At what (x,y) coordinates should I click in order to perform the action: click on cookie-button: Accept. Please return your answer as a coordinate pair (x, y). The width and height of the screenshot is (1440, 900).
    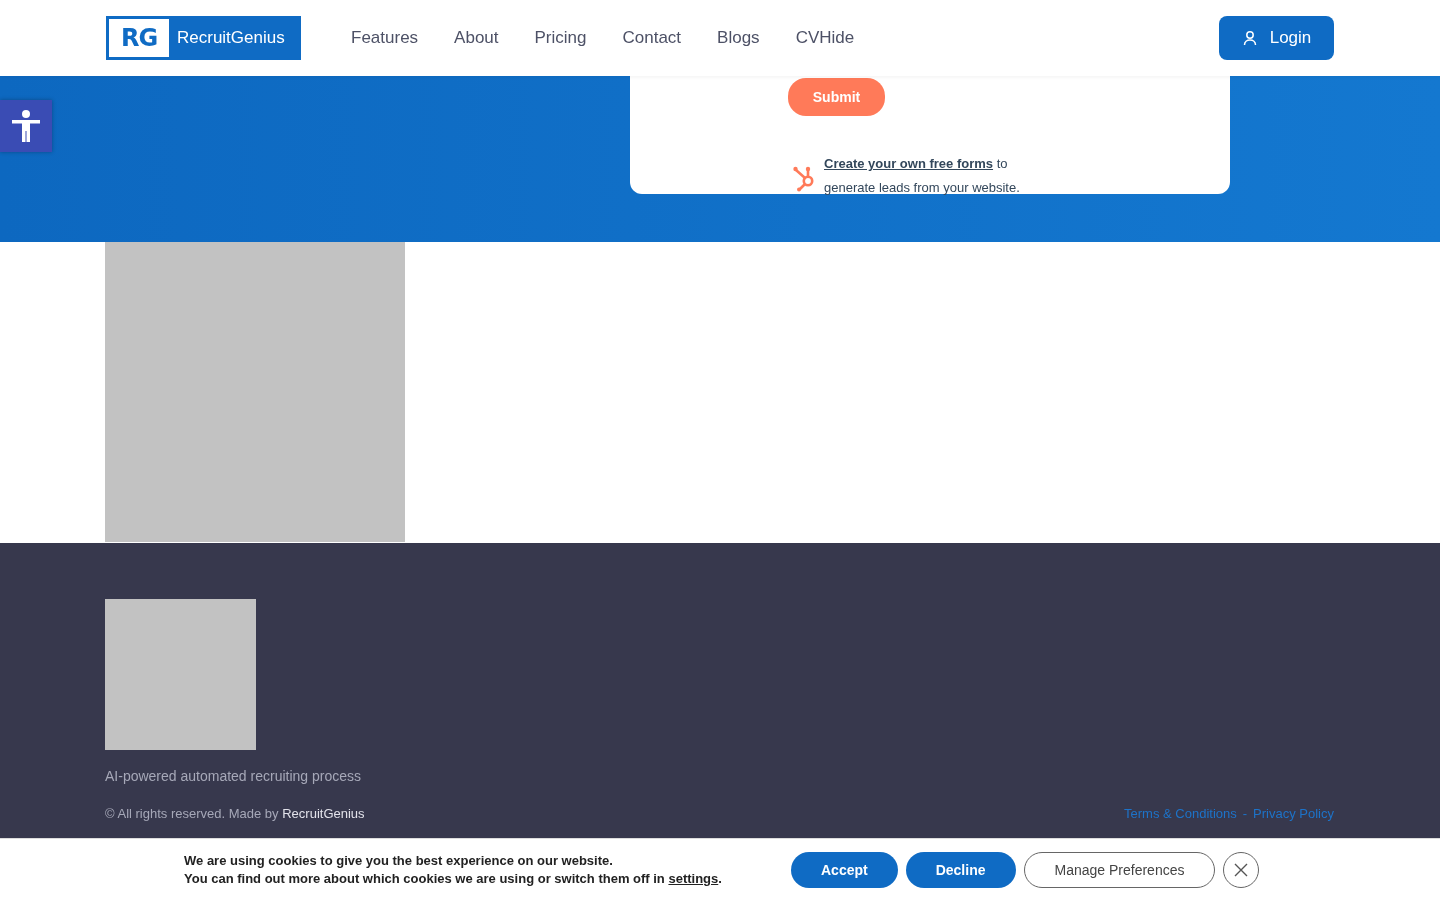
    Looking at the image, I should click on (844, 869).